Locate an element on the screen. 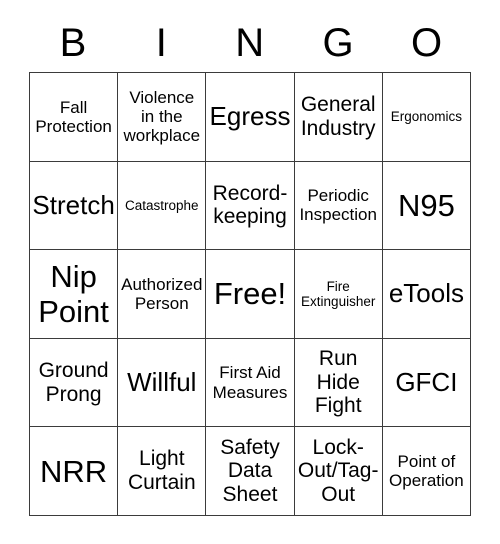 The width and height of the screenshot is (500, 544). bingo-cell-label: GFCI is located at coordinates (426, 381).